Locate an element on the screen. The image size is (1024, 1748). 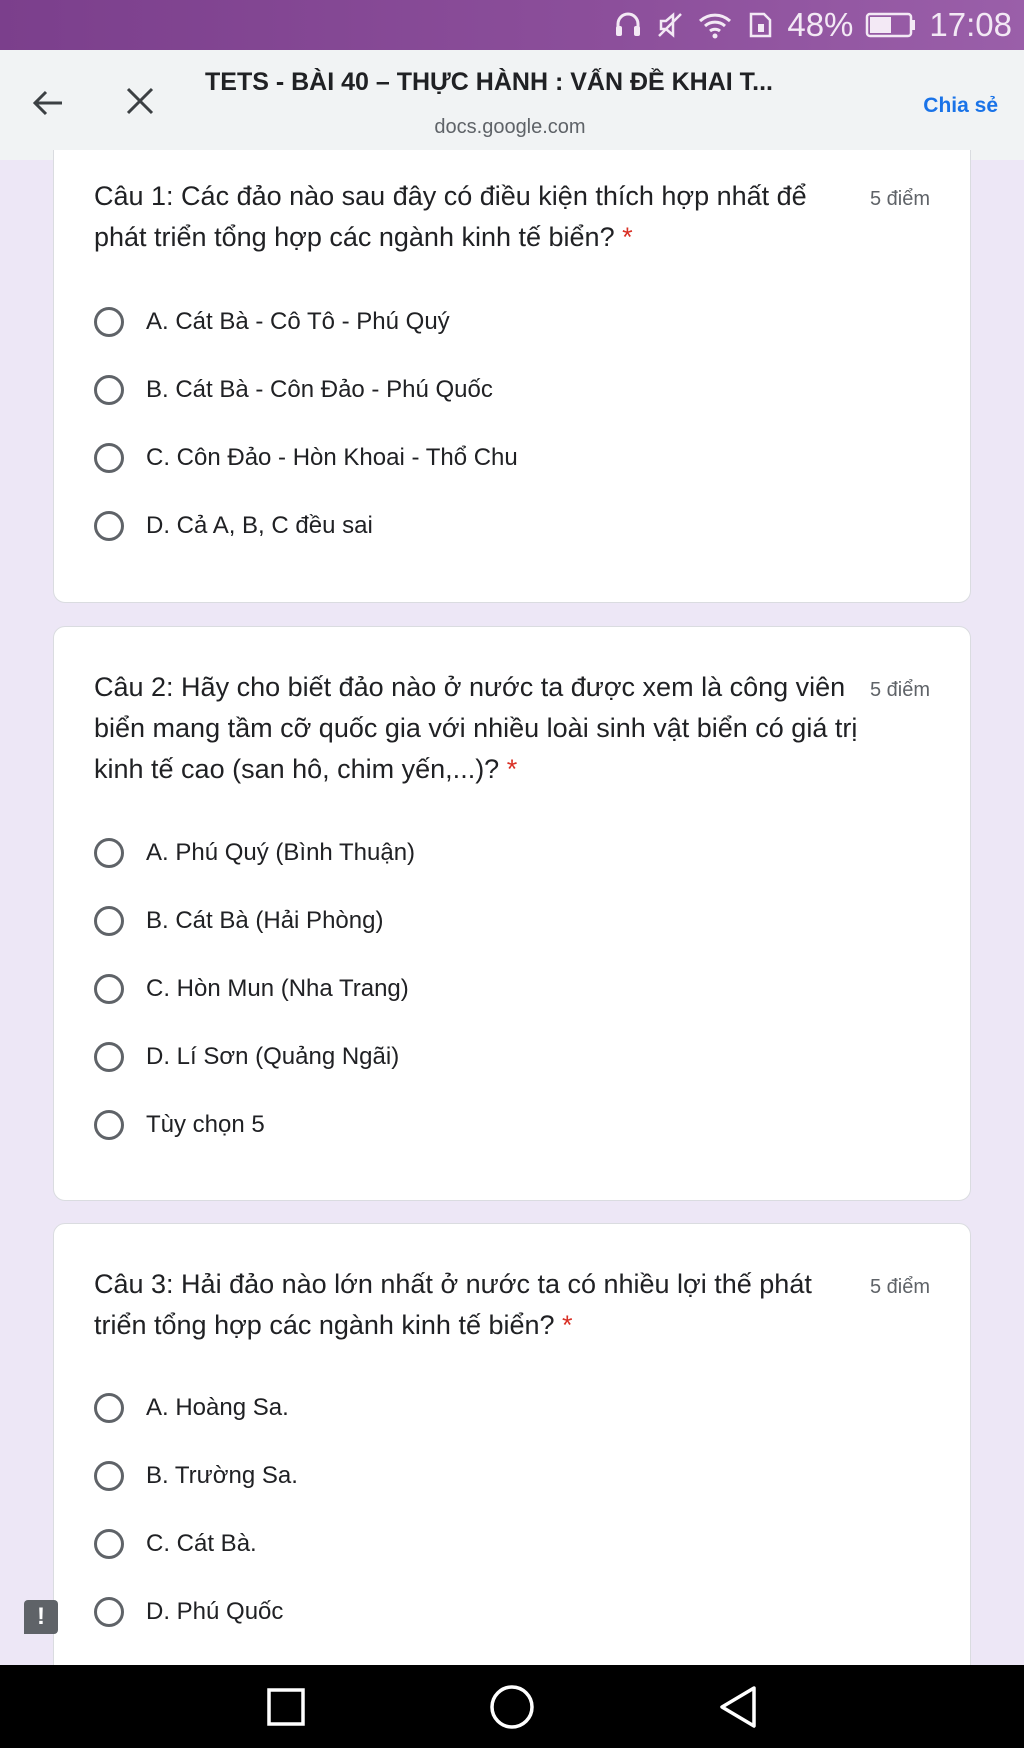
option-label: A. Hoàng Sa. is located at coordinates (217, 1407).